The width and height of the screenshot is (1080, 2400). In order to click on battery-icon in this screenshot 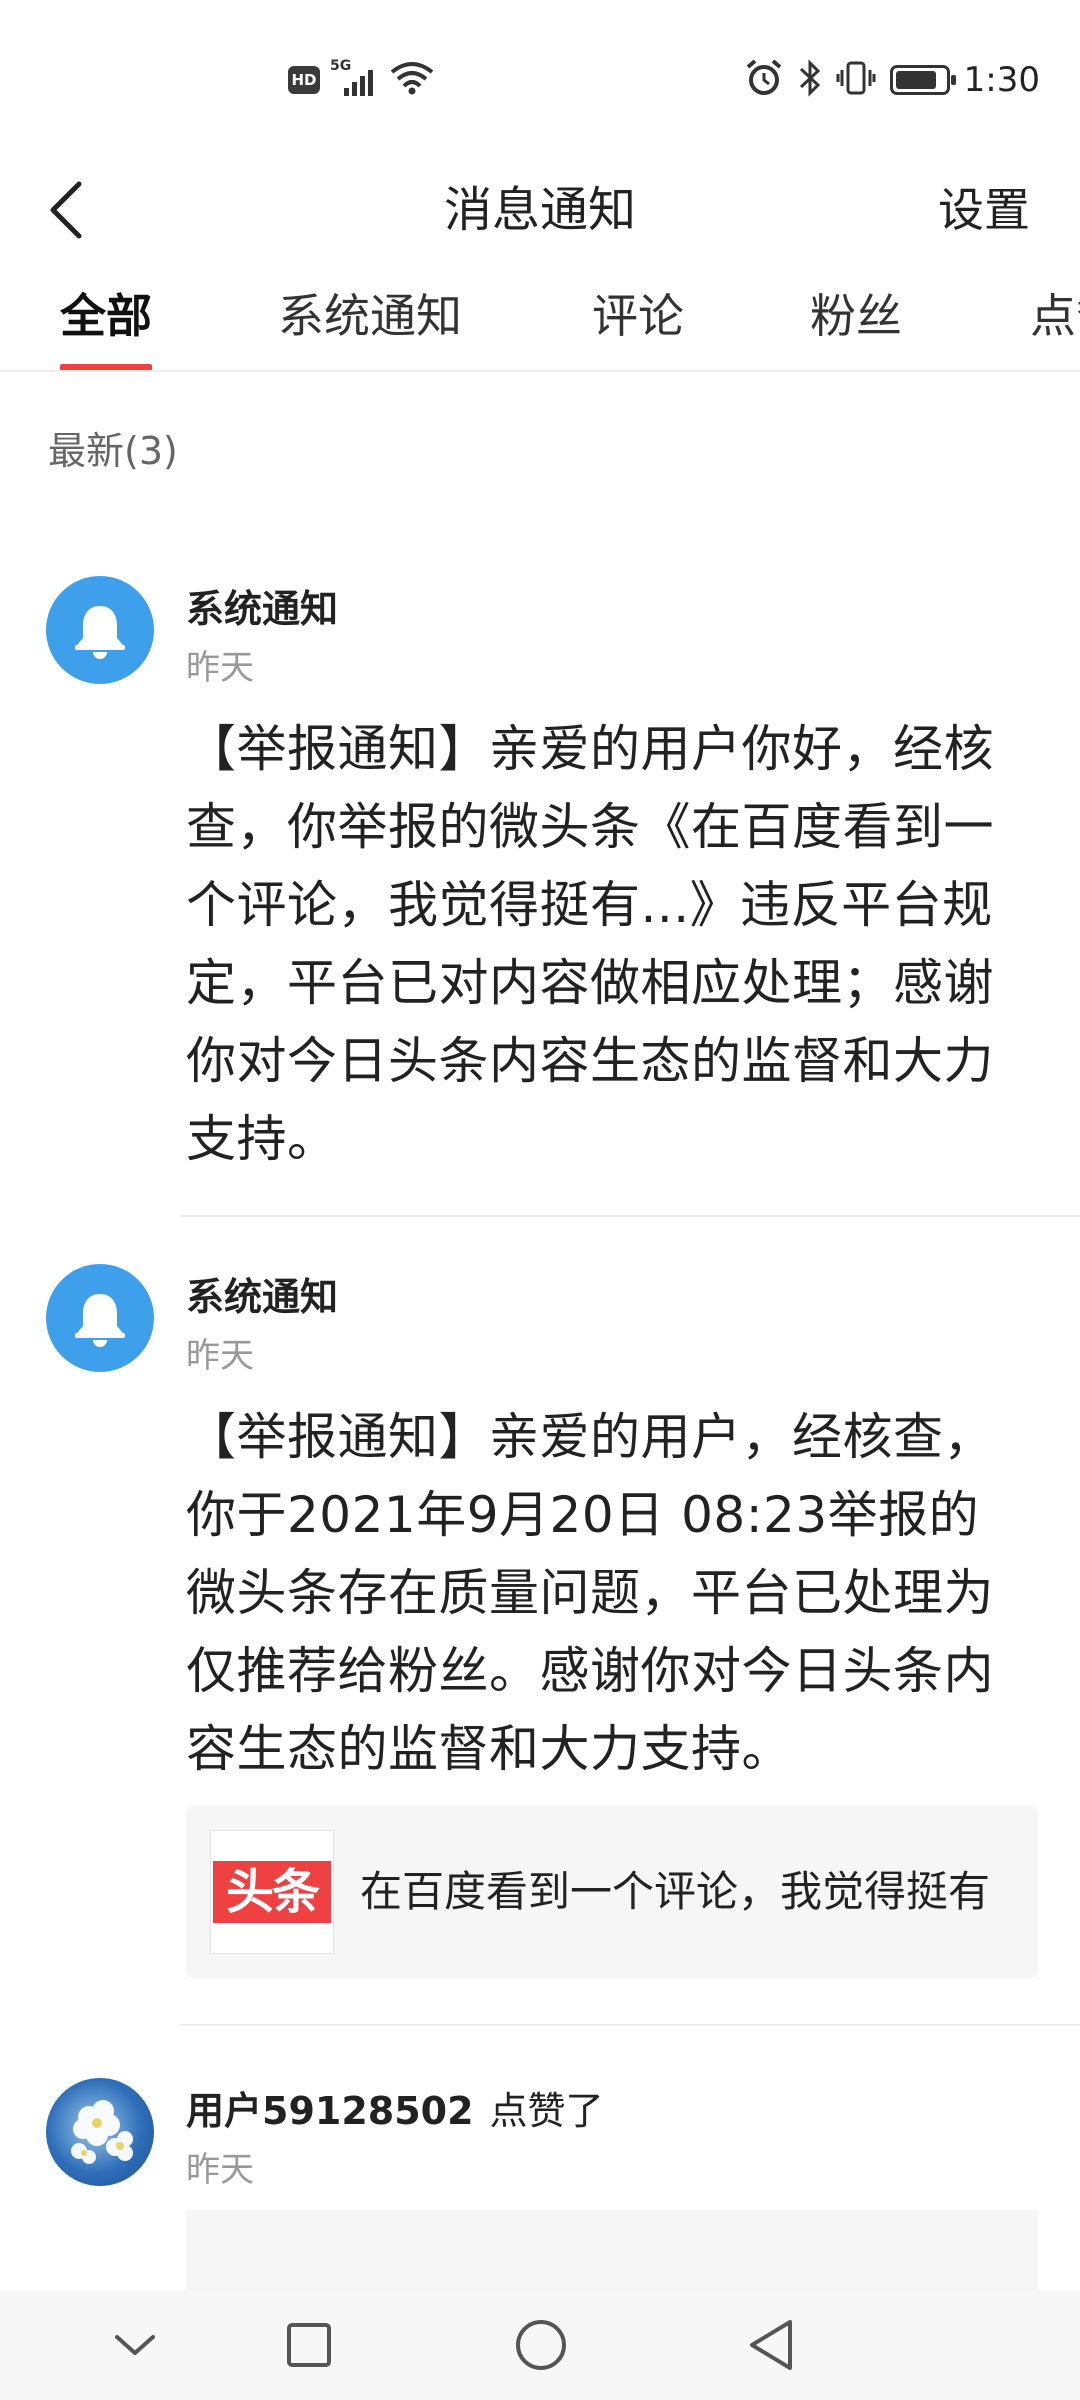, I will do `click(922, 80)`.